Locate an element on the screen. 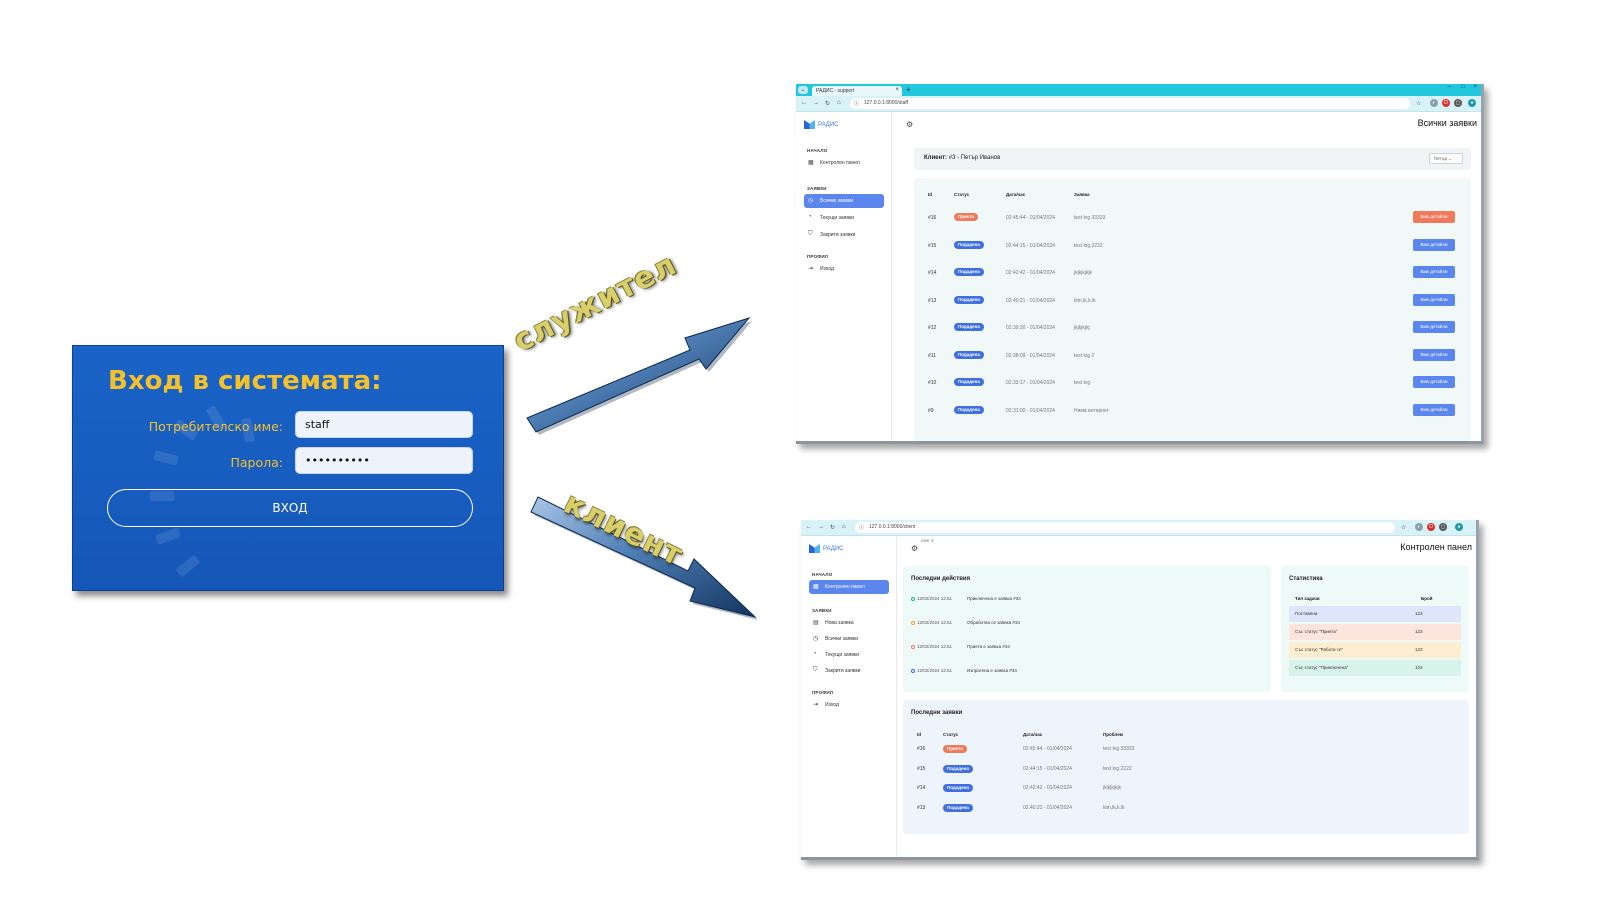  password-label: Парола: is located at coordinates (256, 462).